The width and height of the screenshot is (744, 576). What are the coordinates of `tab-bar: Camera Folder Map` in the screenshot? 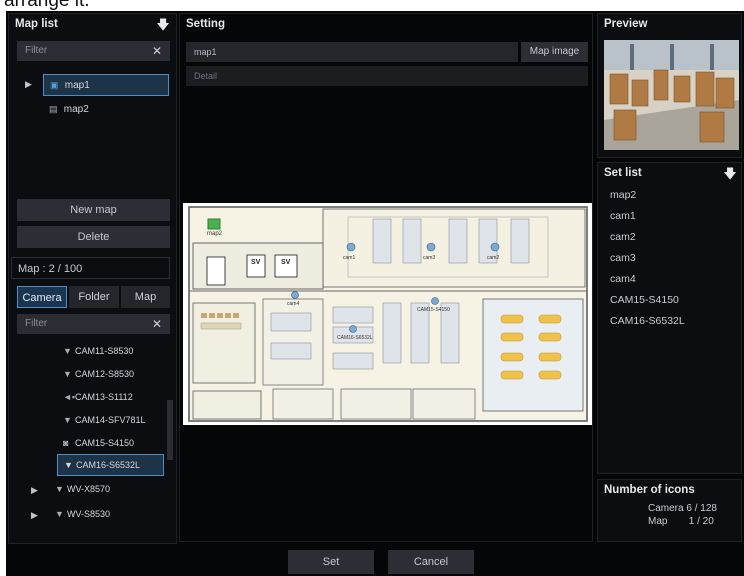 It's located at (93, 297).